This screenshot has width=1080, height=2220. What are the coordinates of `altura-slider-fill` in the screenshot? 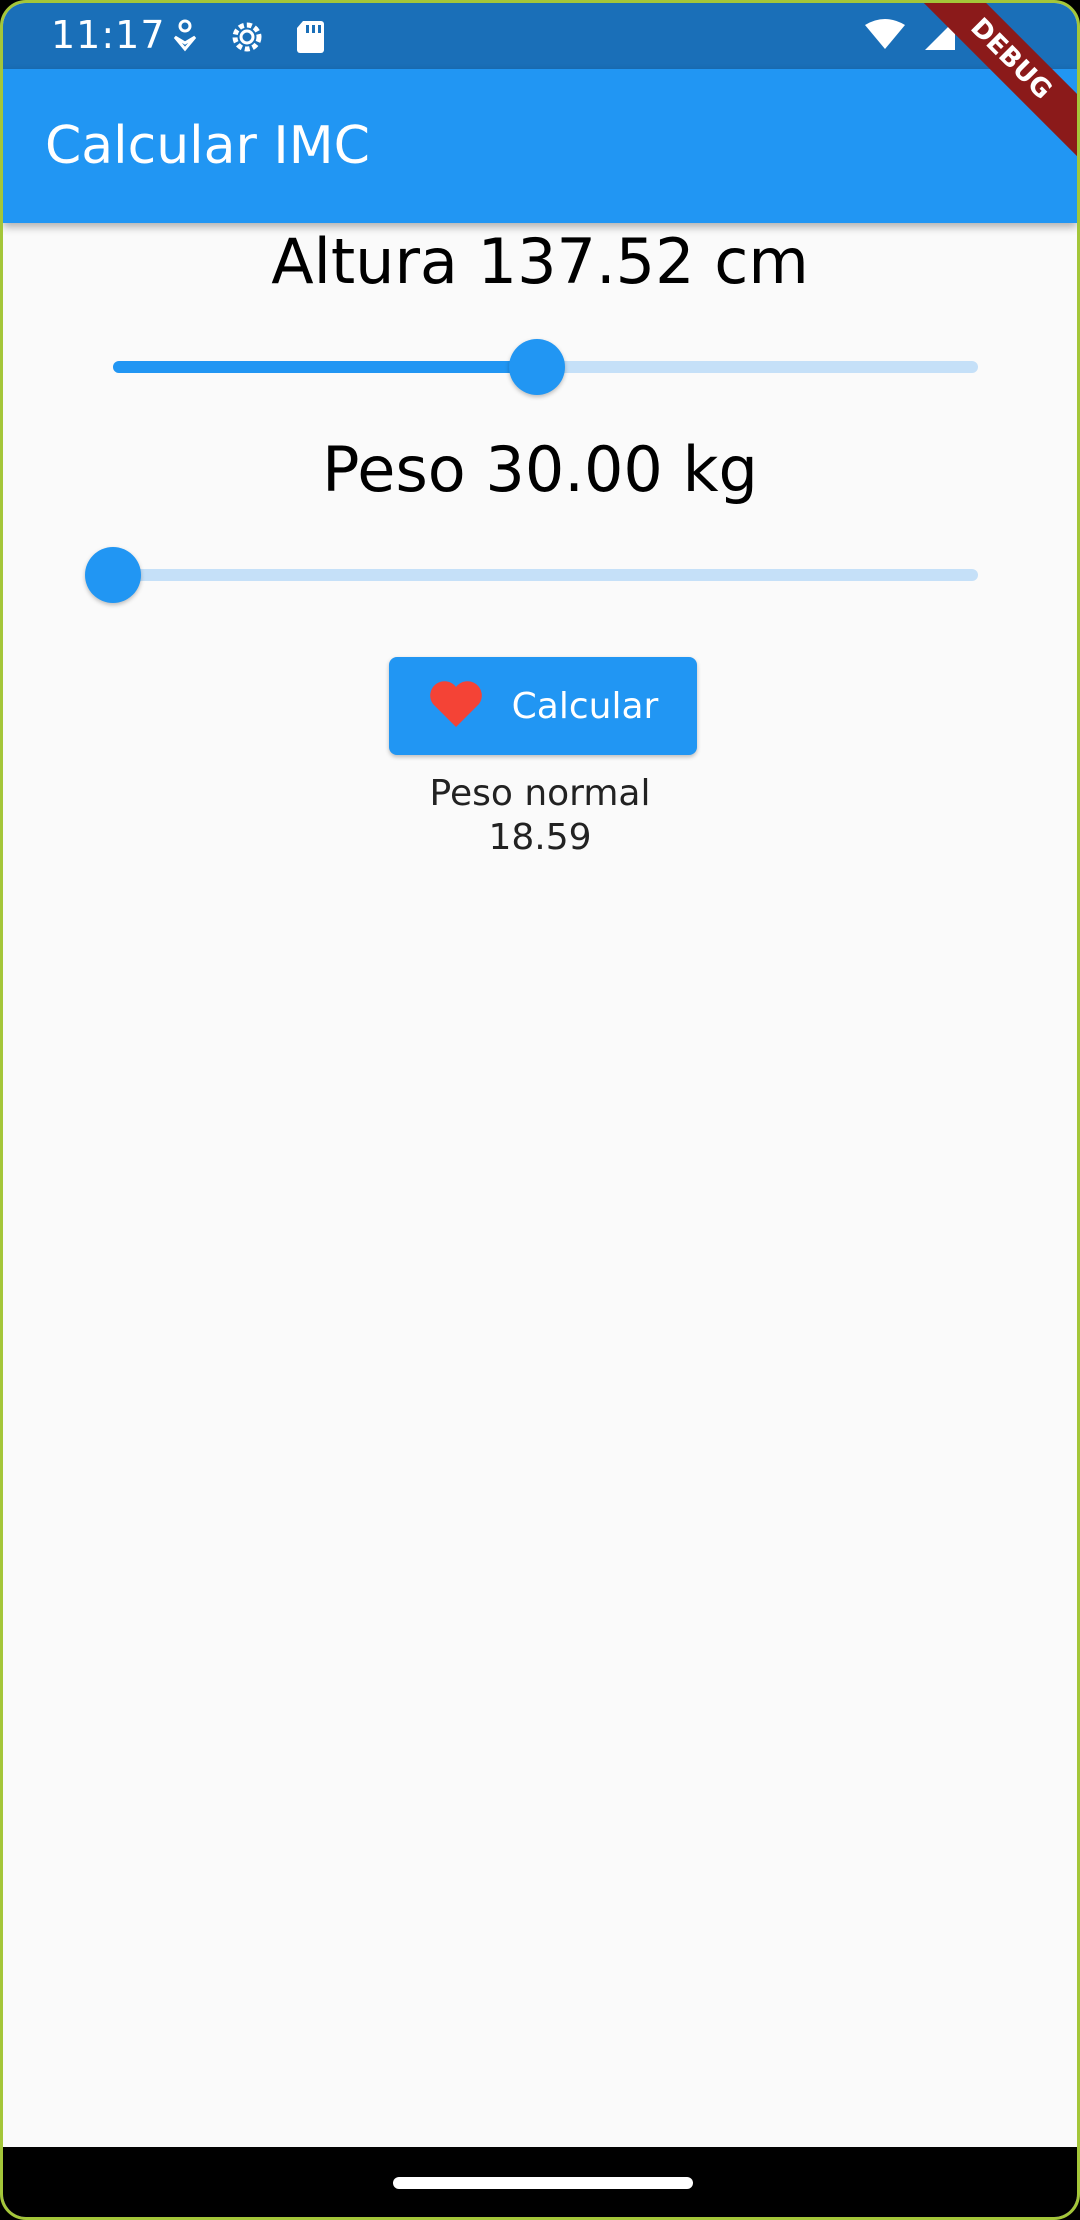 It's located at (325, 367).